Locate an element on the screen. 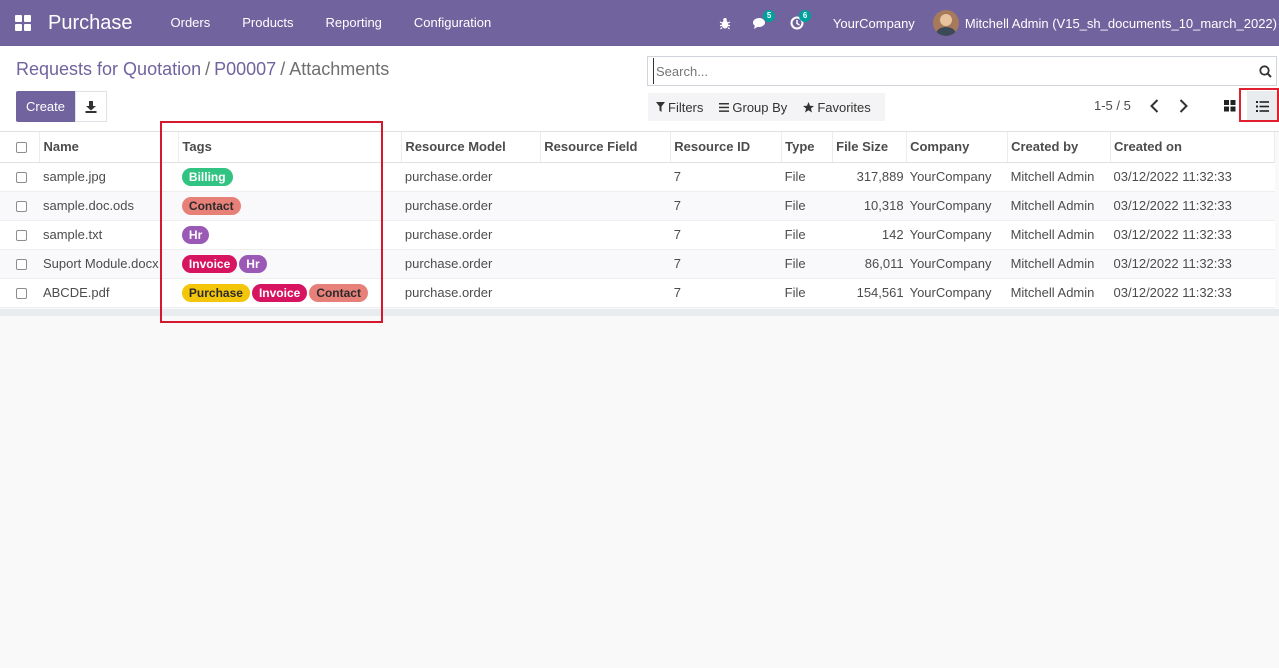  cell-file-size: 142 is located at coordinates (869, 235).